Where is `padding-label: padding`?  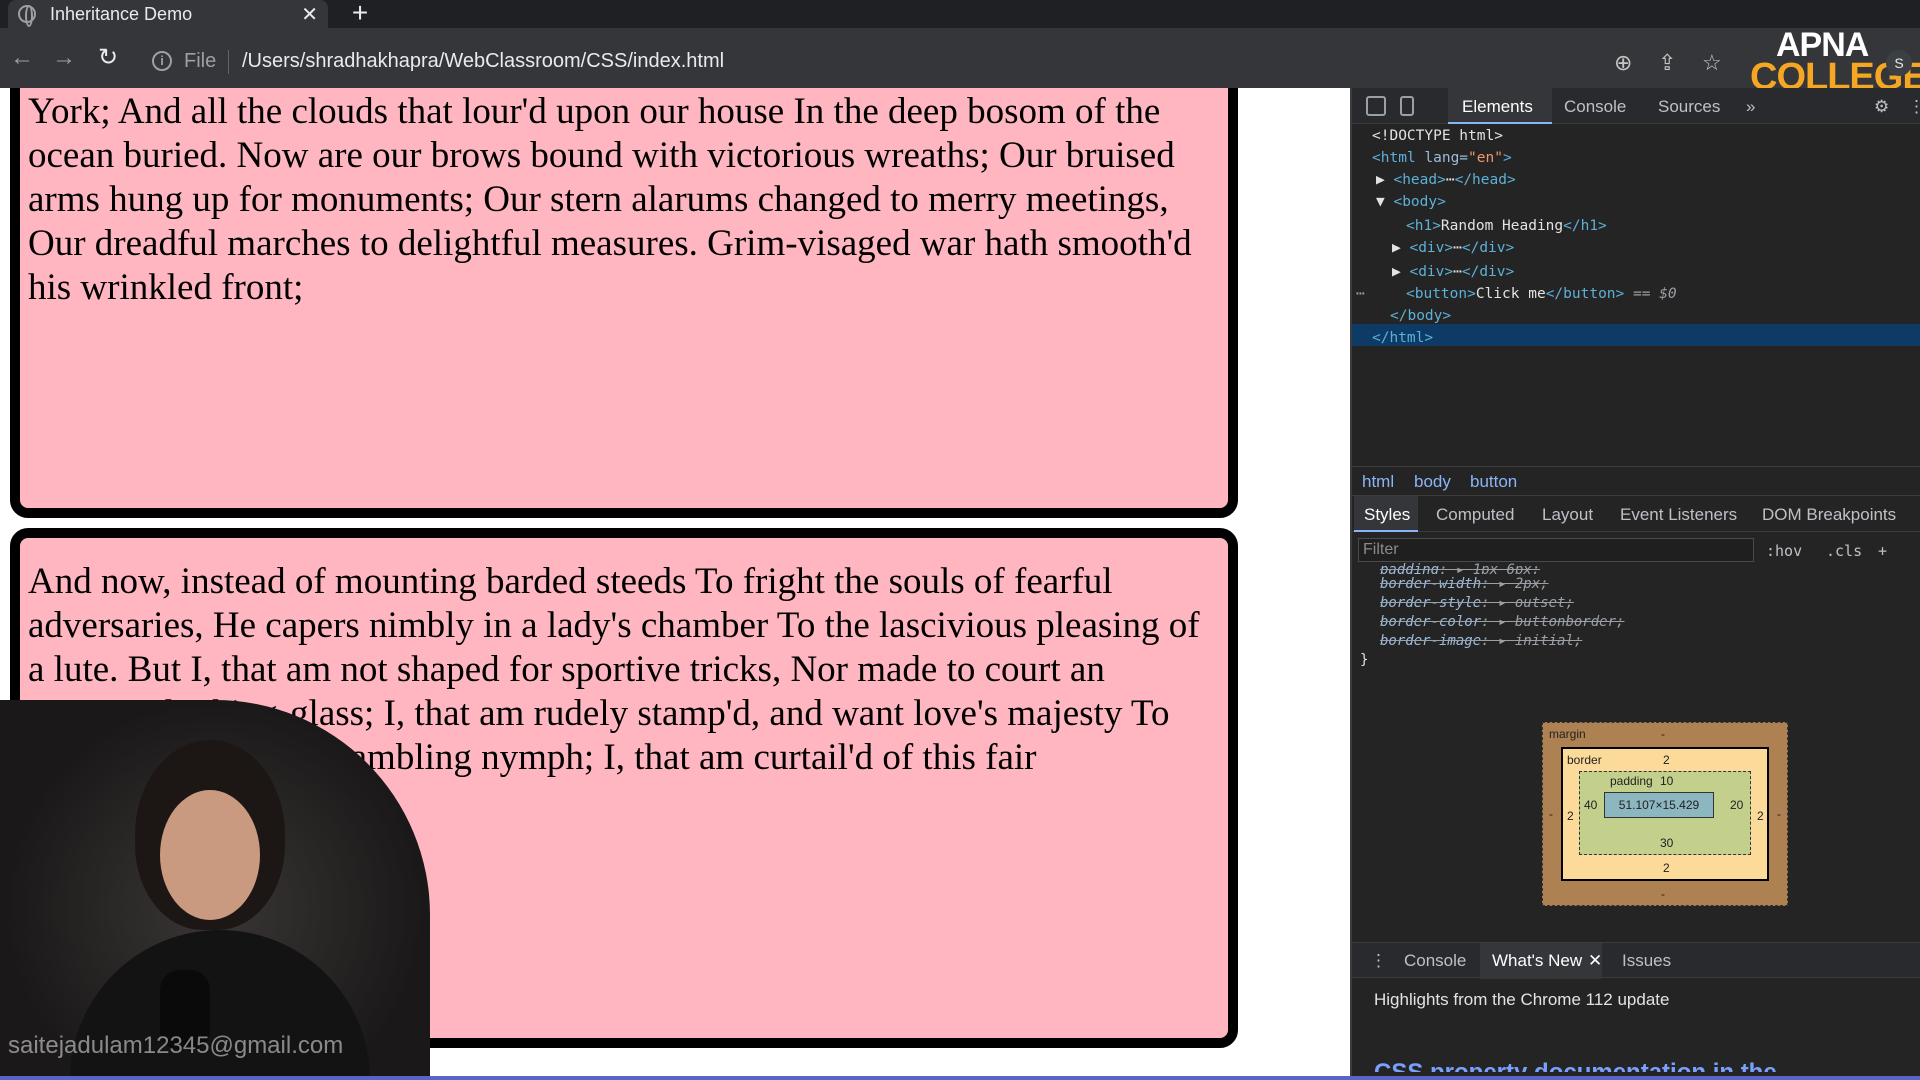 padding-label: padding is located at coordinates (1631, 781).